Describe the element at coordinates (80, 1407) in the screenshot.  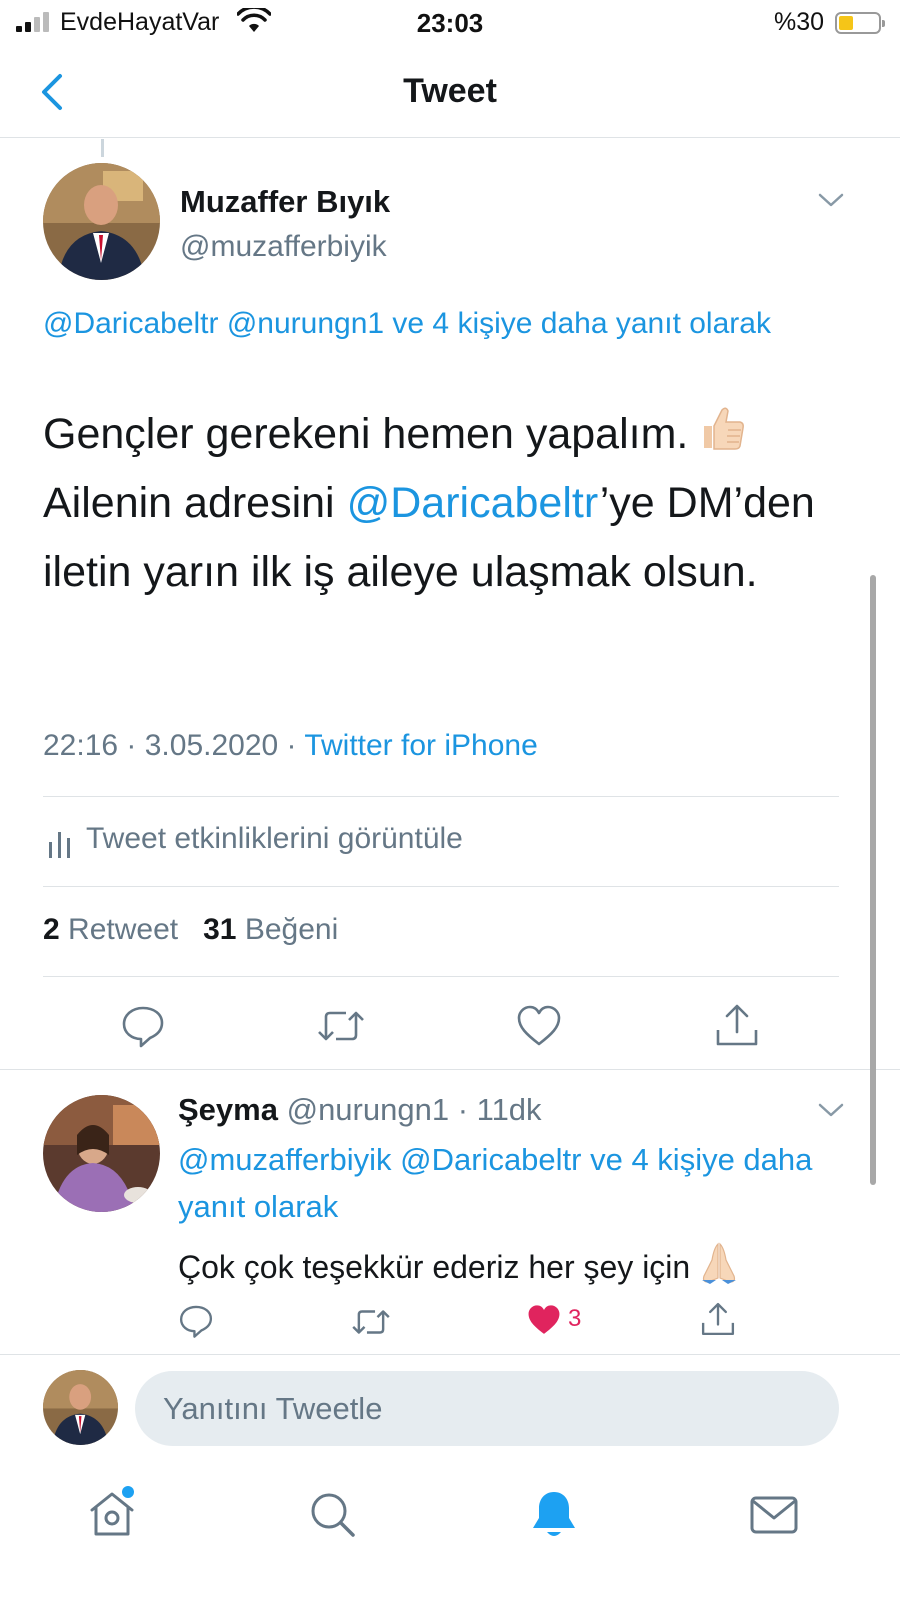
I see `current-user-avatar` at that location.